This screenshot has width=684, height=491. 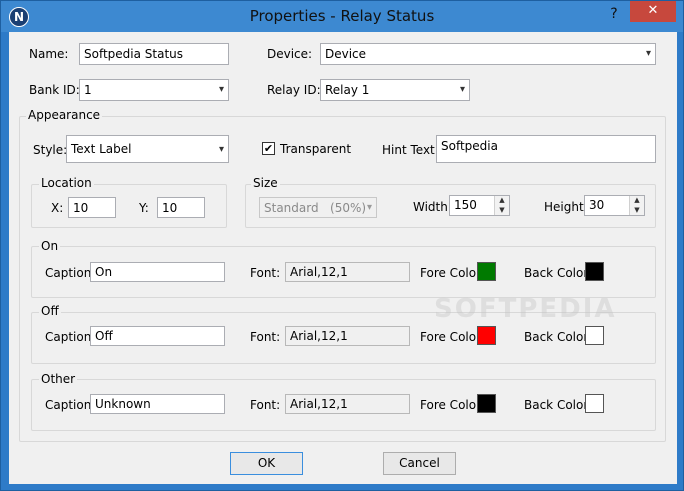 I want to click on transparent-checkbox: ✔, so click(x=268, y=148).